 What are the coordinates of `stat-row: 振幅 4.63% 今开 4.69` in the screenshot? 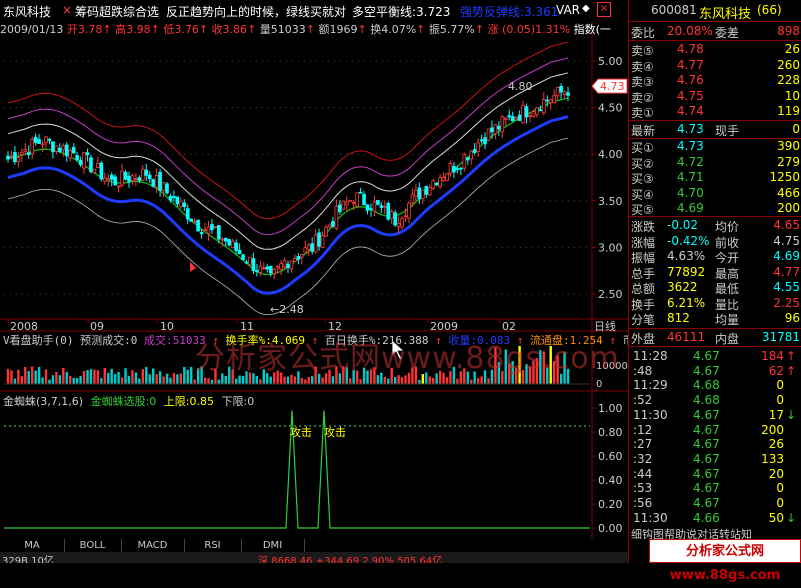 It's located at (715, 257).